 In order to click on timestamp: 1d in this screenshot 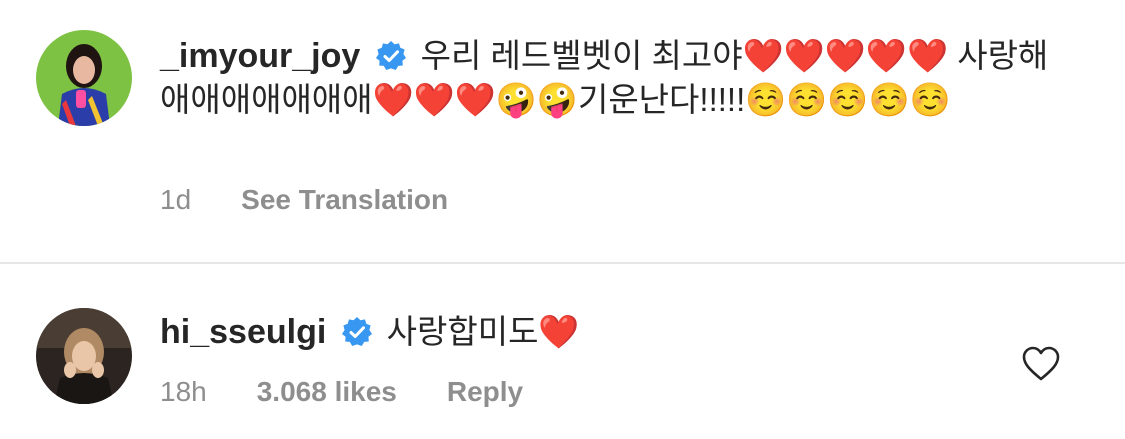, I will do `click(176, 199)`.